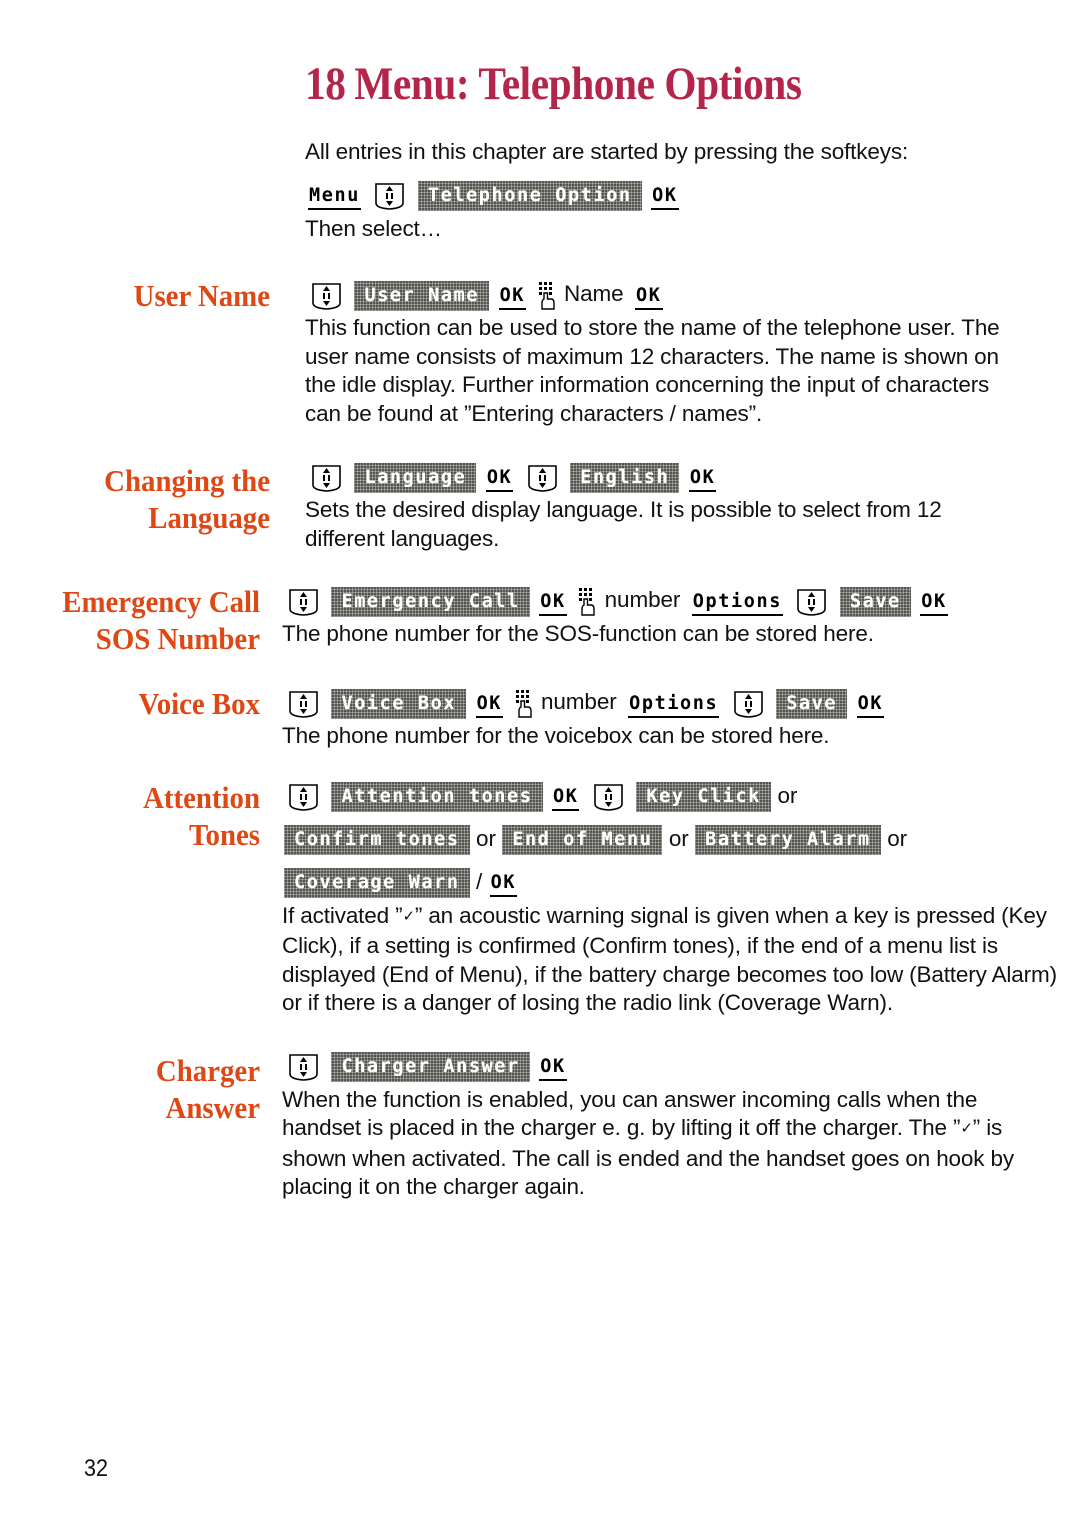  What do you see at coordinates (212, 1107) in the screenshot?
I see `heading-line: Answer` at bounding box center [212, 1107].